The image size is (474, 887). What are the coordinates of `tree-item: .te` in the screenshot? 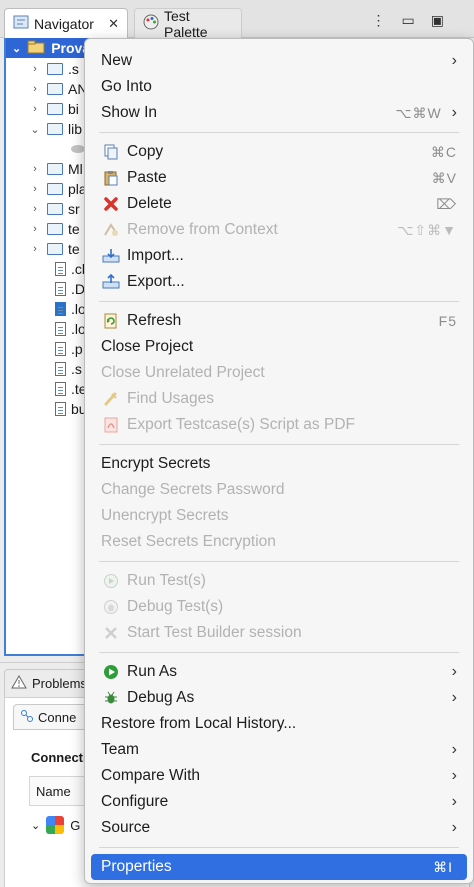 It's located at (68, 389).